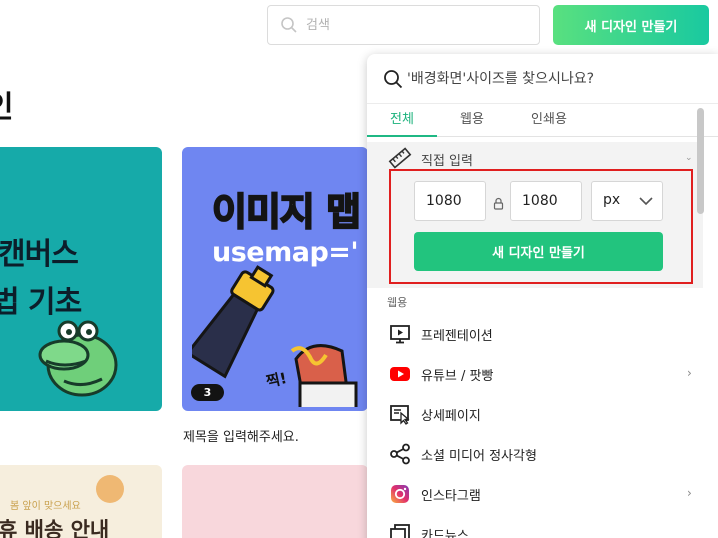  What do you see at coordinates (45, 506) in the screenshot?
I see `card-text: 봄 앞이 맞으세요` at bounding box center [45, 506].